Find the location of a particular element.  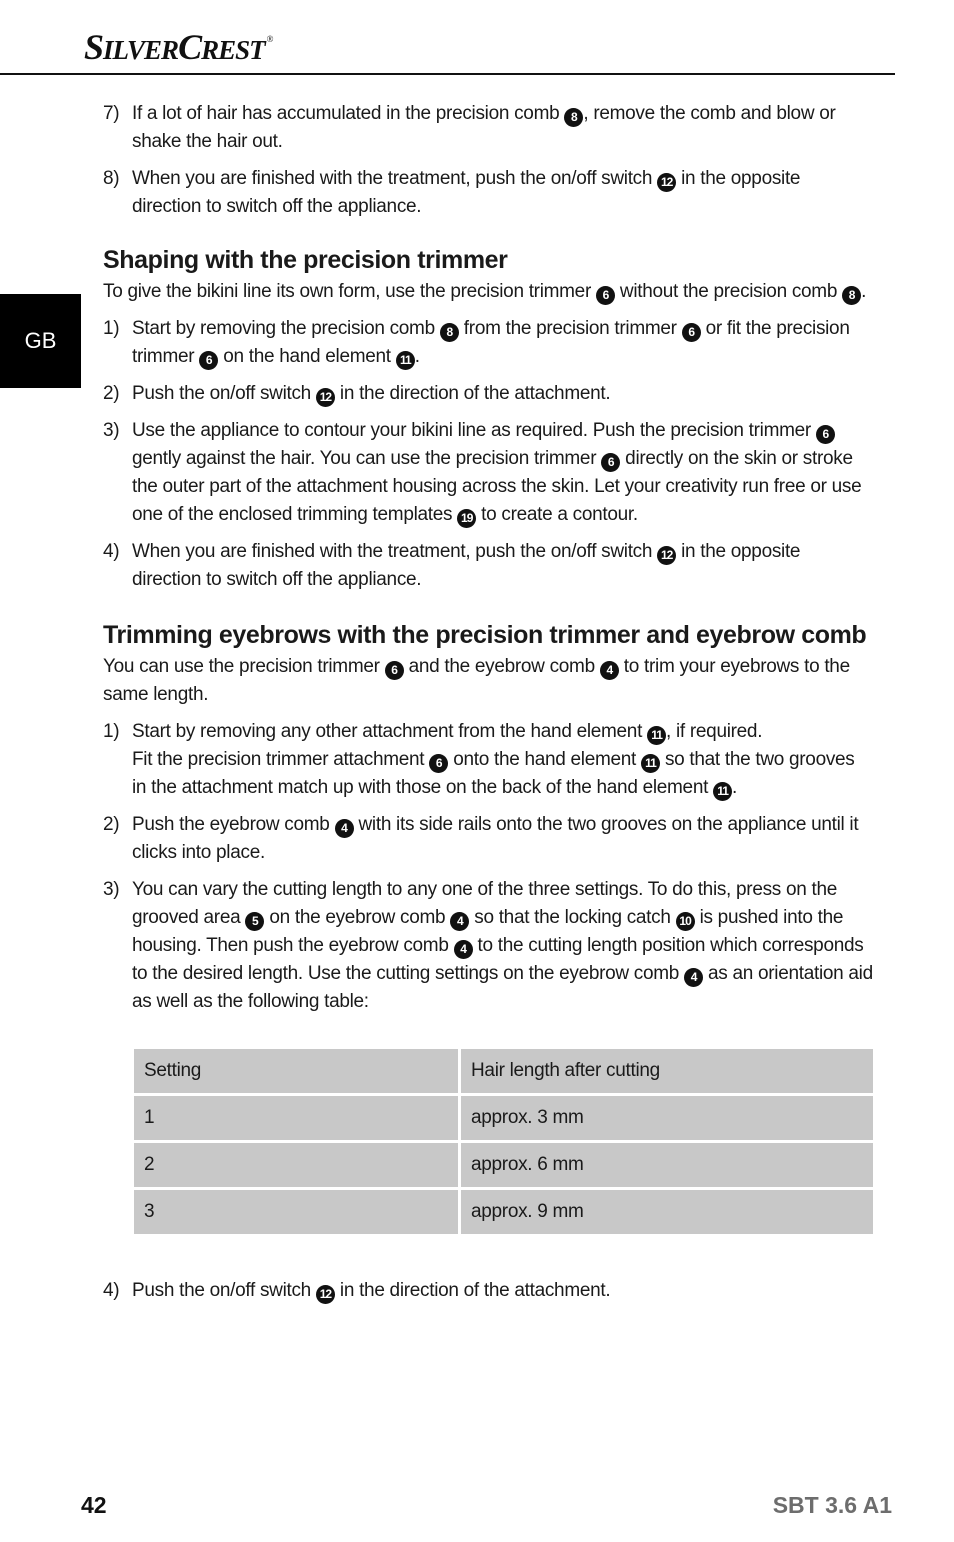

body-text: Start by removing the precision comb is located at coordinates (286, 328).